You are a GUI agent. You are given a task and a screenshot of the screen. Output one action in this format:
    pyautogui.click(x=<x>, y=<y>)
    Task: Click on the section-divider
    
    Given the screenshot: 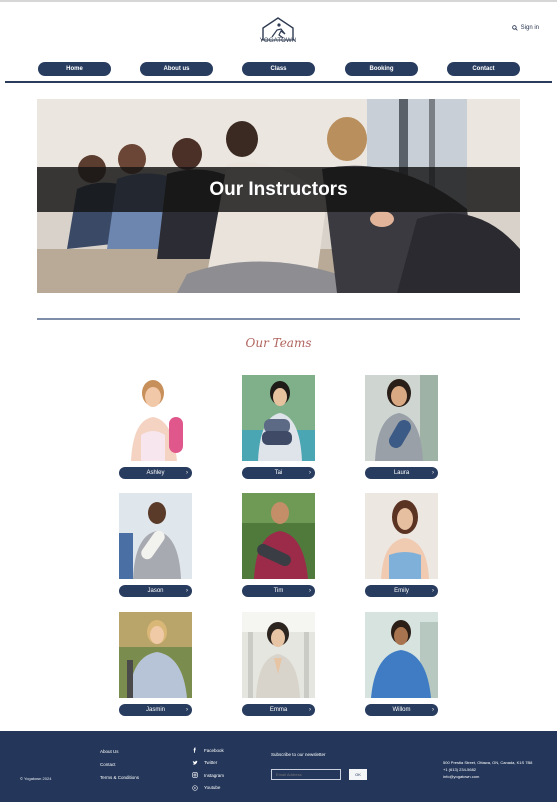 What is the action you would take?
    pyautogui.click(x=278, y=319)
    